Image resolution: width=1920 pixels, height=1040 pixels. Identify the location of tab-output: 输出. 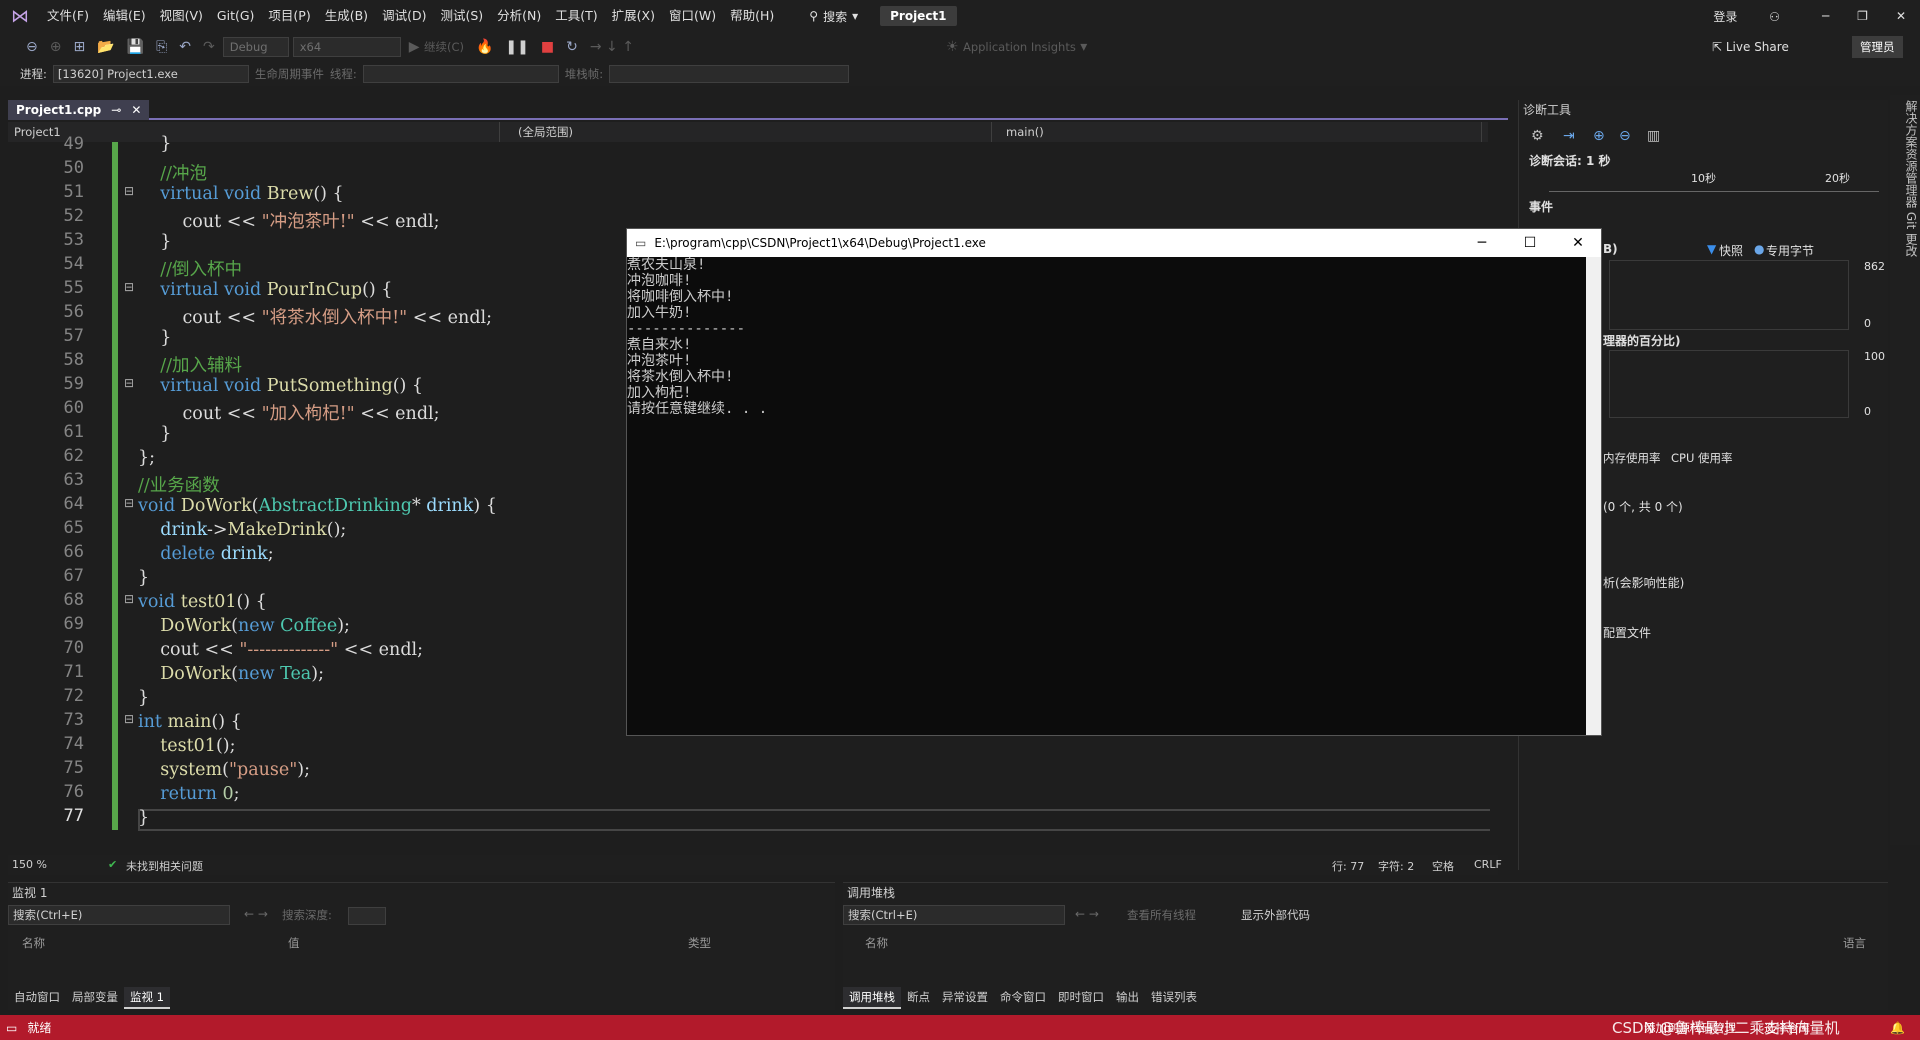
(1127, 998).